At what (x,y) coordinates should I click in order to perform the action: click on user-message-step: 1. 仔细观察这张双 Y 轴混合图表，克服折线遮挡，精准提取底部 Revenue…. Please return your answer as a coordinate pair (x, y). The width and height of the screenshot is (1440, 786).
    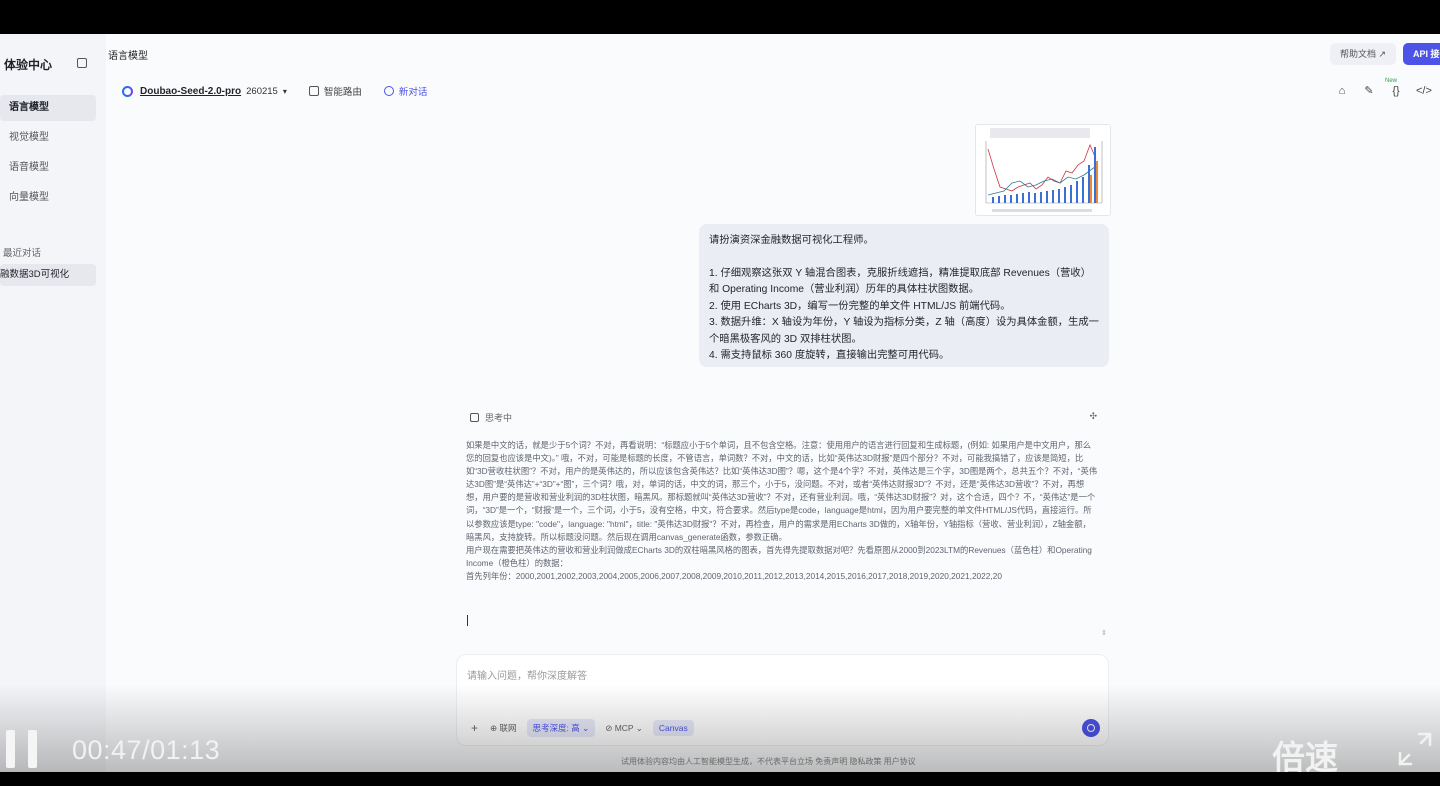
    Looking at the image, I should click on (900, 281).